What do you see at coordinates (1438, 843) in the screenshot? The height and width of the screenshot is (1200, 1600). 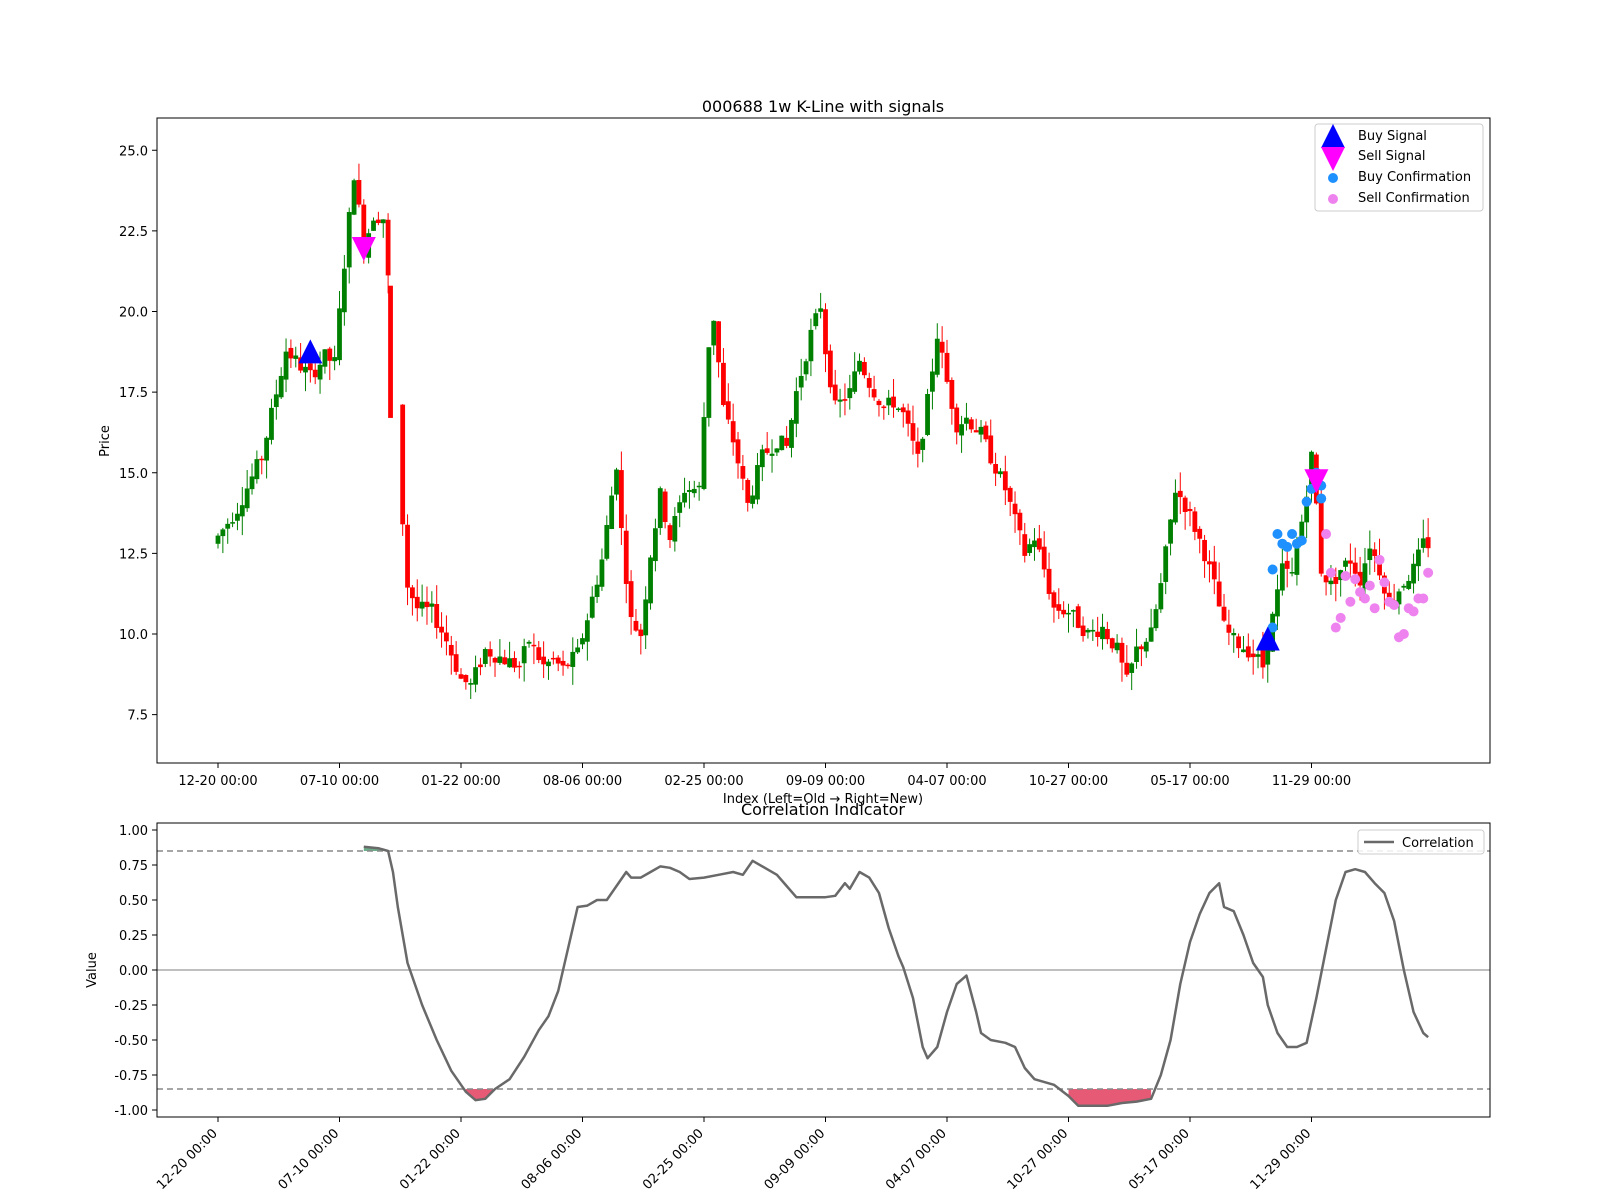 I see `legend-correlation: Correlation` at bounding box center [1438, 843].